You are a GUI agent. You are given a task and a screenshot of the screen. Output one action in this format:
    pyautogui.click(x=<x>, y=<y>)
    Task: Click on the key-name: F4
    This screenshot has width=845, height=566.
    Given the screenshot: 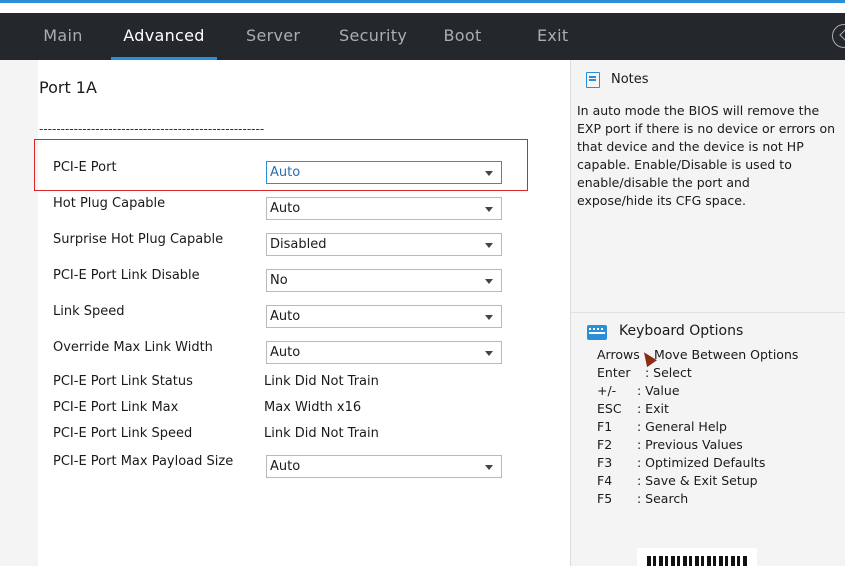 What is the action you would take?
    pyautogui.click(x=605, y=480)
    